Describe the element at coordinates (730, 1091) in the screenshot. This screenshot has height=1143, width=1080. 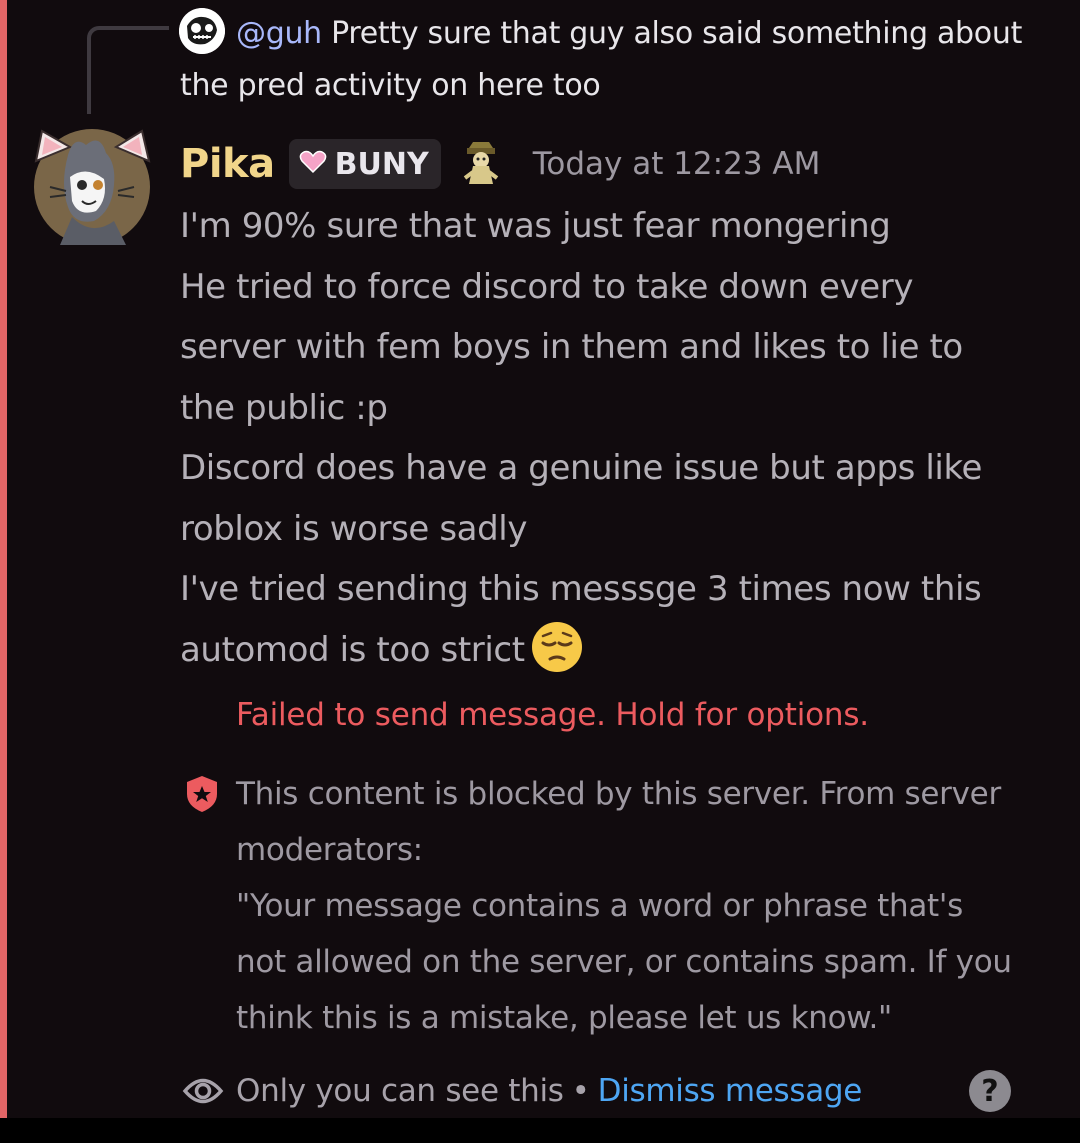
I see `dismiss-message-link: Dismiss message` at that location.